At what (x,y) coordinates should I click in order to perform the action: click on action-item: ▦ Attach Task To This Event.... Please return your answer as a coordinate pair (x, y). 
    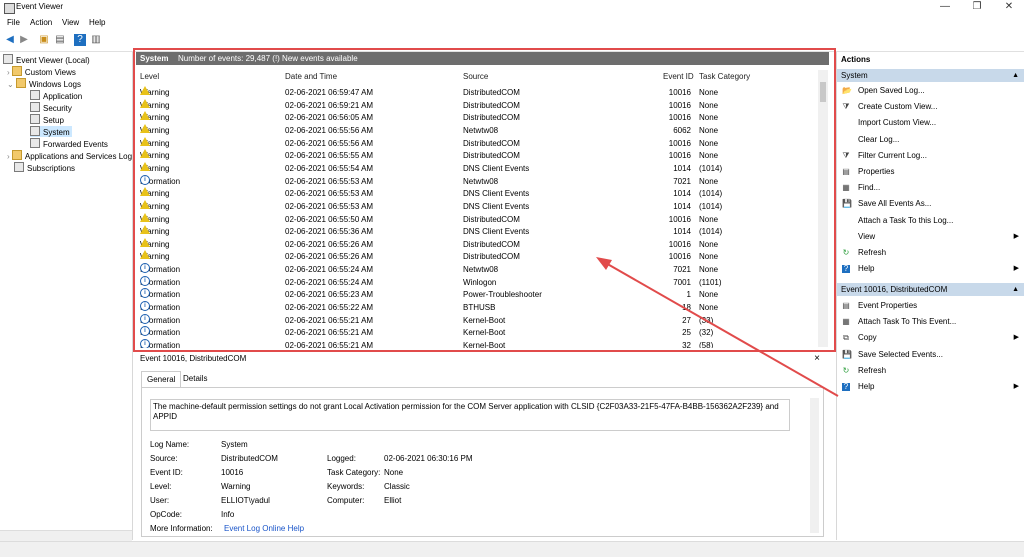
    Looking at the image, I should click on (930, 322).